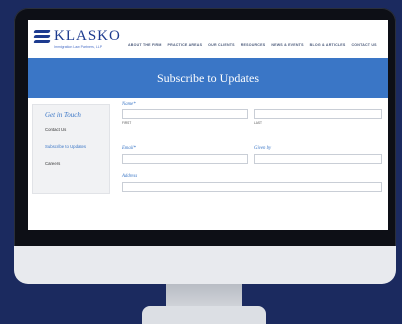 The height and width of the screenshot is (324, 402). I want to click on first-name-field, so click(185, 114).